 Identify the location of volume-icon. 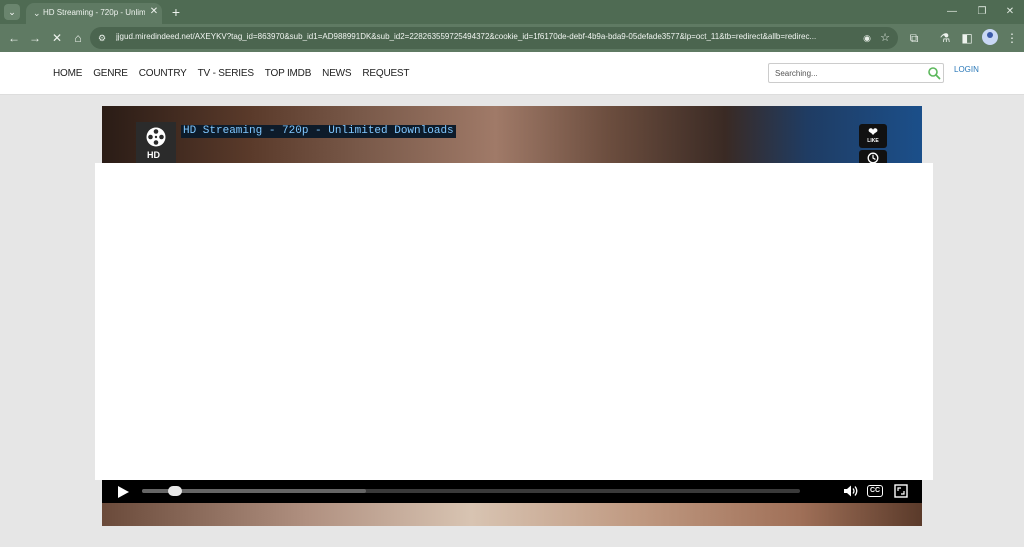
(851, 491).